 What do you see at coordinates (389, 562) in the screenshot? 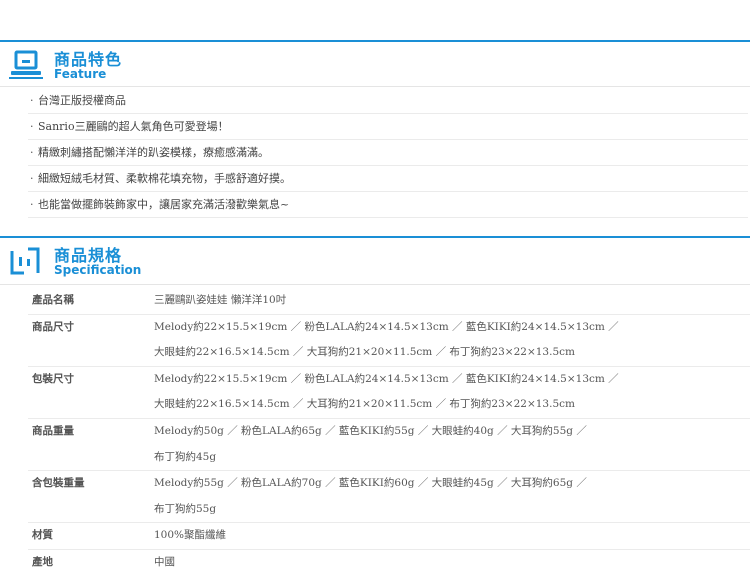
I see `table-row: 產地 中國` at bounding box center [389, 562].